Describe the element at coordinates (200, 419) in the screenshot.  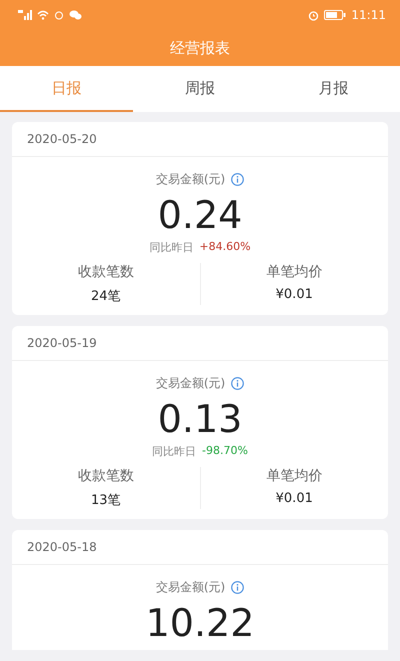
I see `amount-value: 0.13` at that location.